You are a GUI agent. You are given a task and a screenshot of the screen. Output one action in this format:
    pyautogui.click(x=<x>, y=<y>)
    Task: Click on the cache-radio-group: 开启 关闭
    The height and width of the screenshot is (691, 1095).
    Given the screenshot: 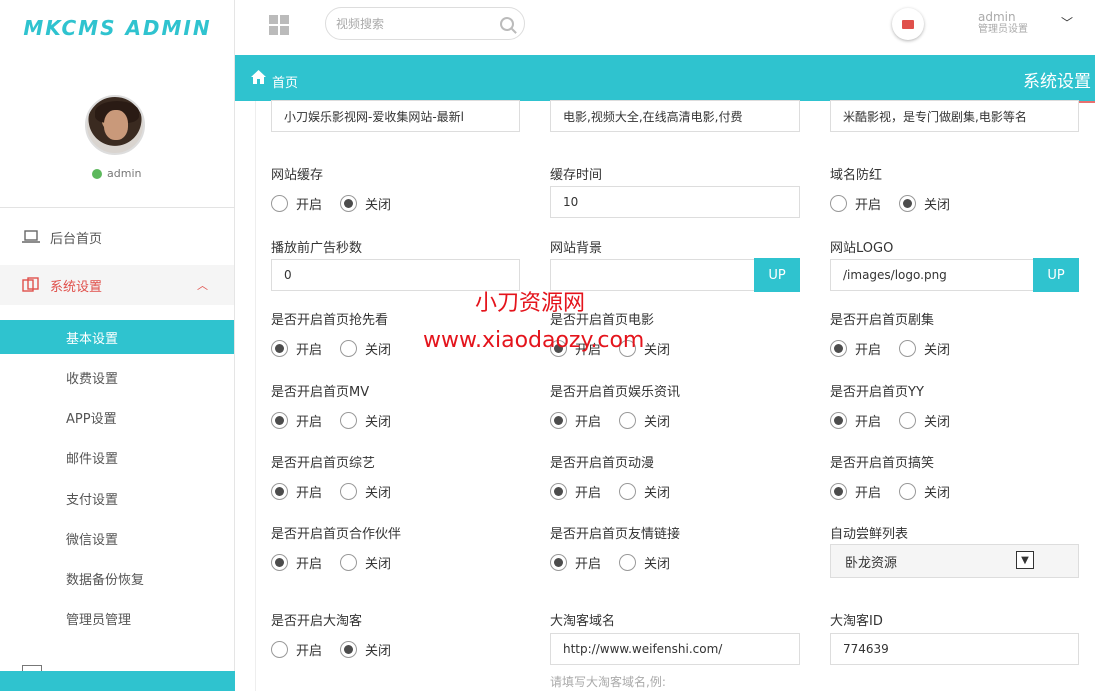 What is the action you would take?
    pyautogui.click(x=336, y=203)
    